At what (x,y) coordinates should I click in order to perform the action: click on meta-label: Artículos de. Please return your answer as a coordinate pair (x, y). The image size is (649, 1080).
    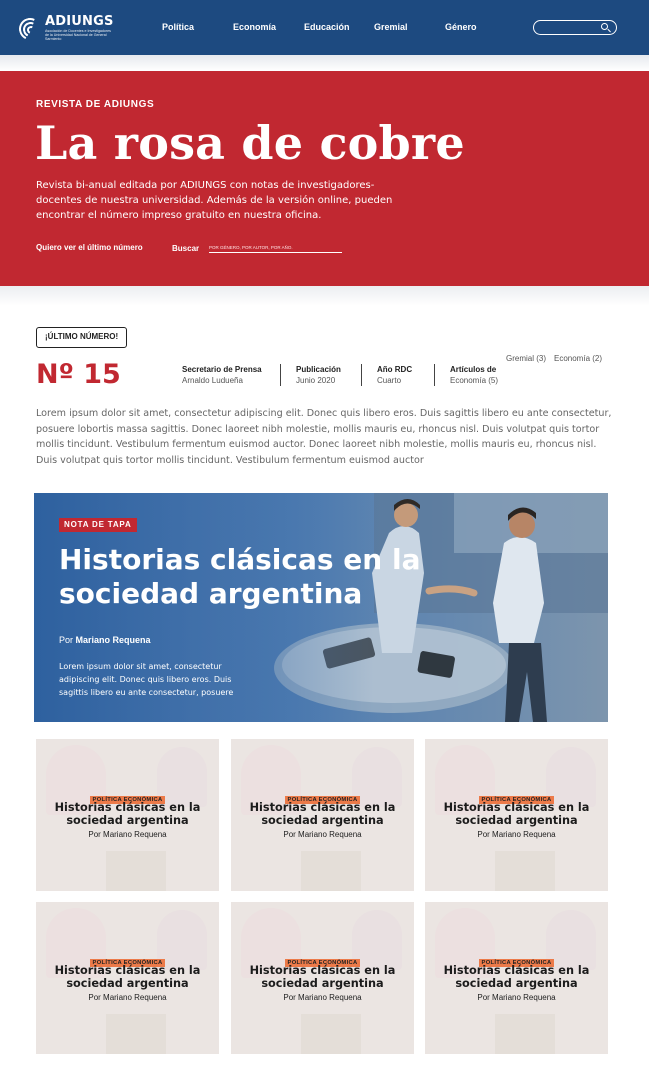
    Looking at the image, I should click on (473, 369).